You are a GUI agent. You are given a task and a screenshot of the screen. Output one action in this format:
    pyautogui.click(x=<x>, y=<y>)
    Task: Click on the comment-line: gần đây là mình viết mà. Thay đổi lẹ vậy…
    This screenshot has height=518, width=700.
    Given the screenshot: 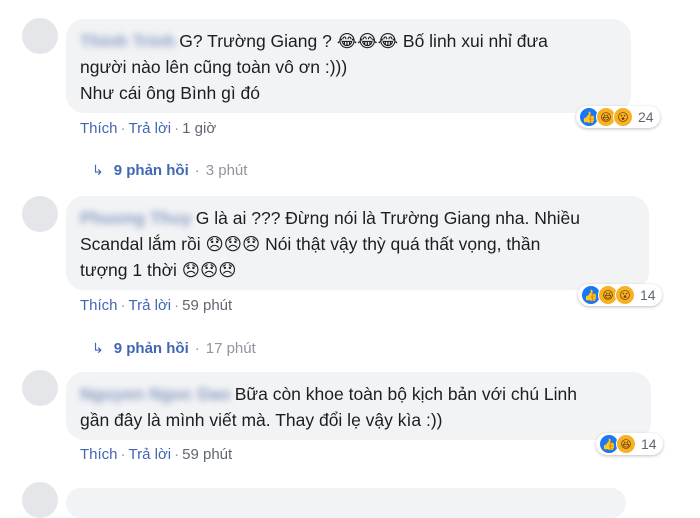 What is the action you would take?
    pyautogui.click(x=261, y=420)
    